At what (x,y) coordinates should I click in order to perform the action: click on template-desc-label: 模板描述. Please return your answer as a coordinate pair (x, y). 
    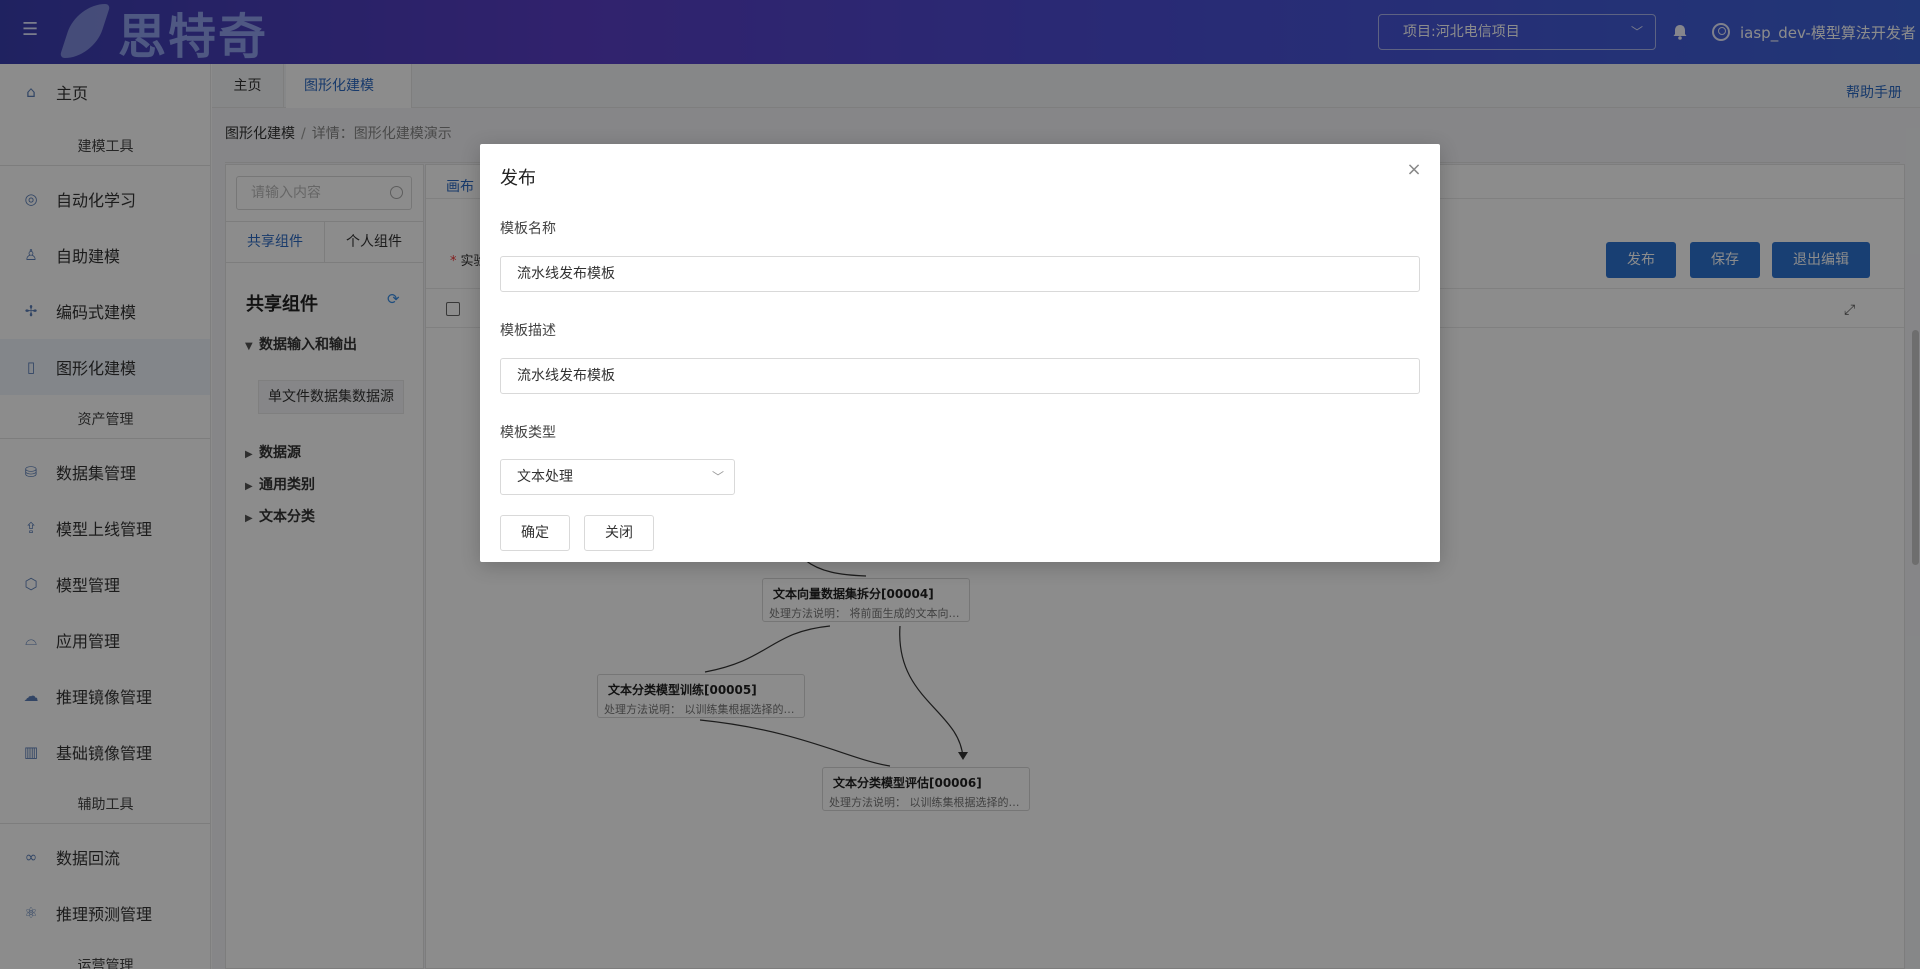
    Looking at the image, I should click on (528, 331).